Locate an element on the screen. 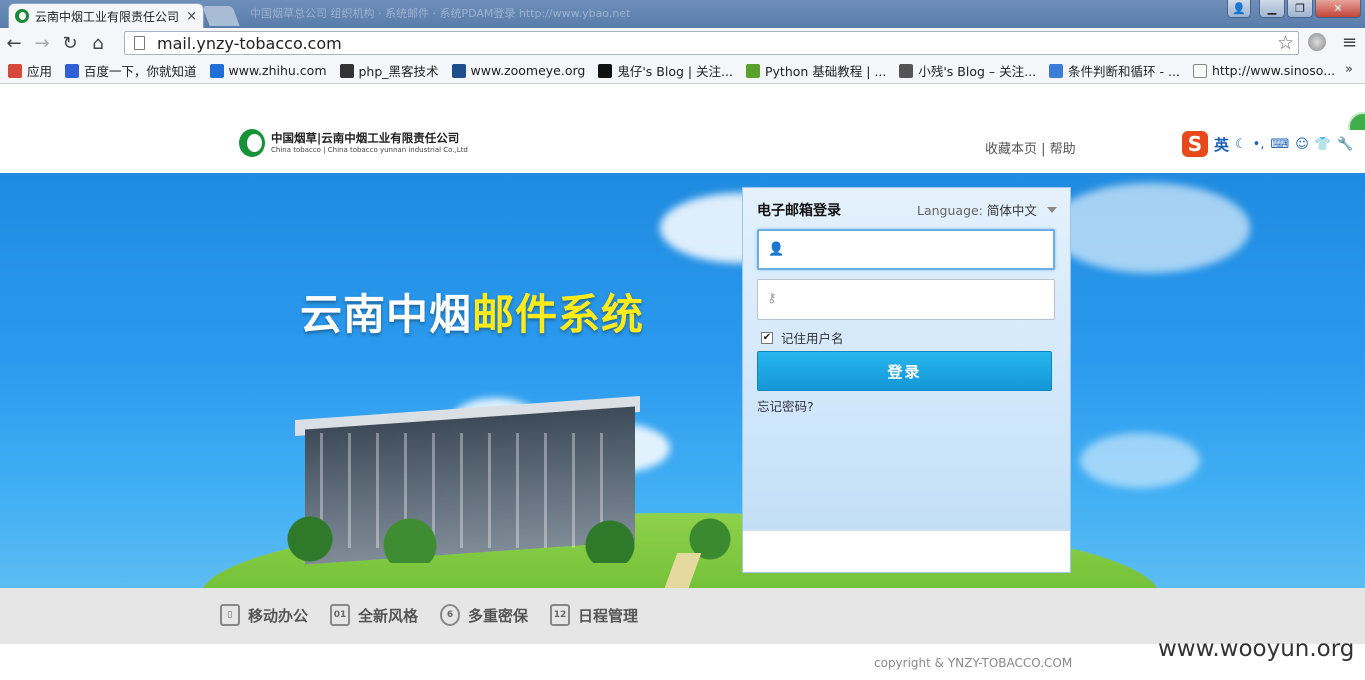  bookmark-label: 应用 is located at coordinates (40, 71).